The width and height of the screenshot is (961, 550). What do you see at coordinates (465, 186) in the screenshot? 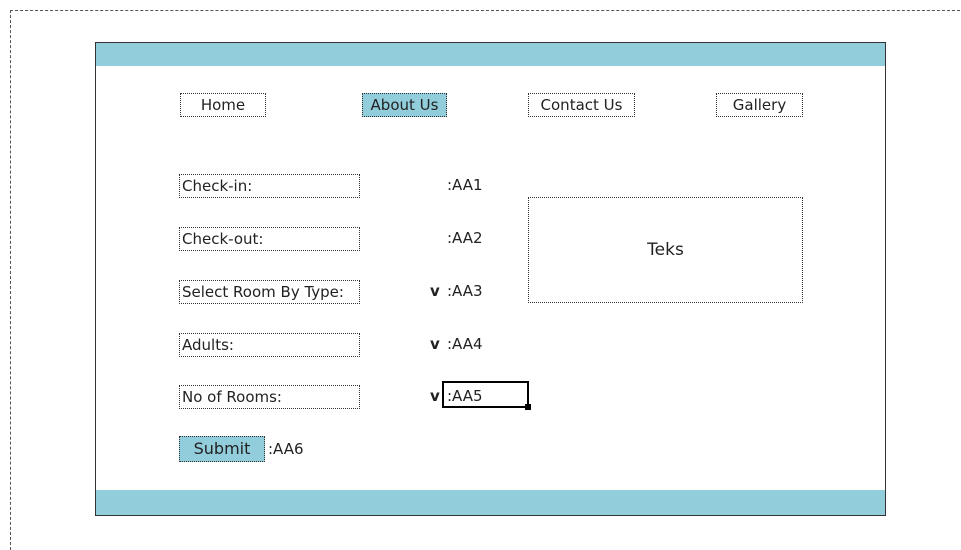
I see `check-in-cell: :AA1` at bounding box center [465, 186].